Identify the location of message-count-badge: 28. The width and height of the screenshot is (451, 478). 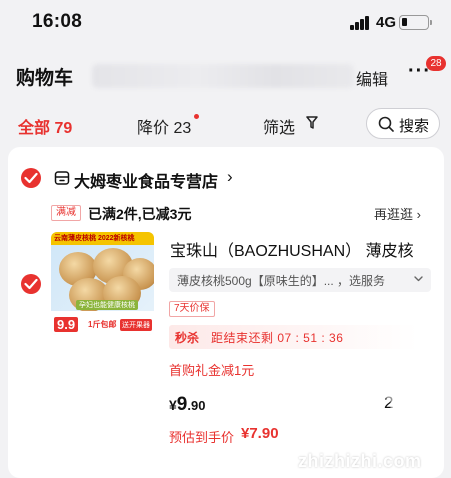
(436, 63).